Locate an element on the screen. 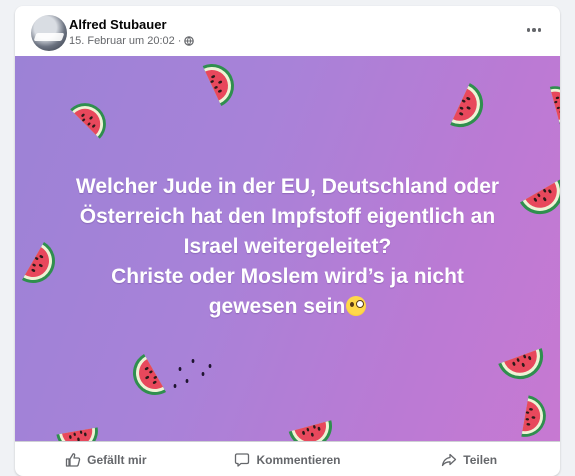 The height and width of the screenshot is (476, 575). post-header: Alfred Stubauer 15. Februar um 20:02 · is located at coordinates (287, 31).